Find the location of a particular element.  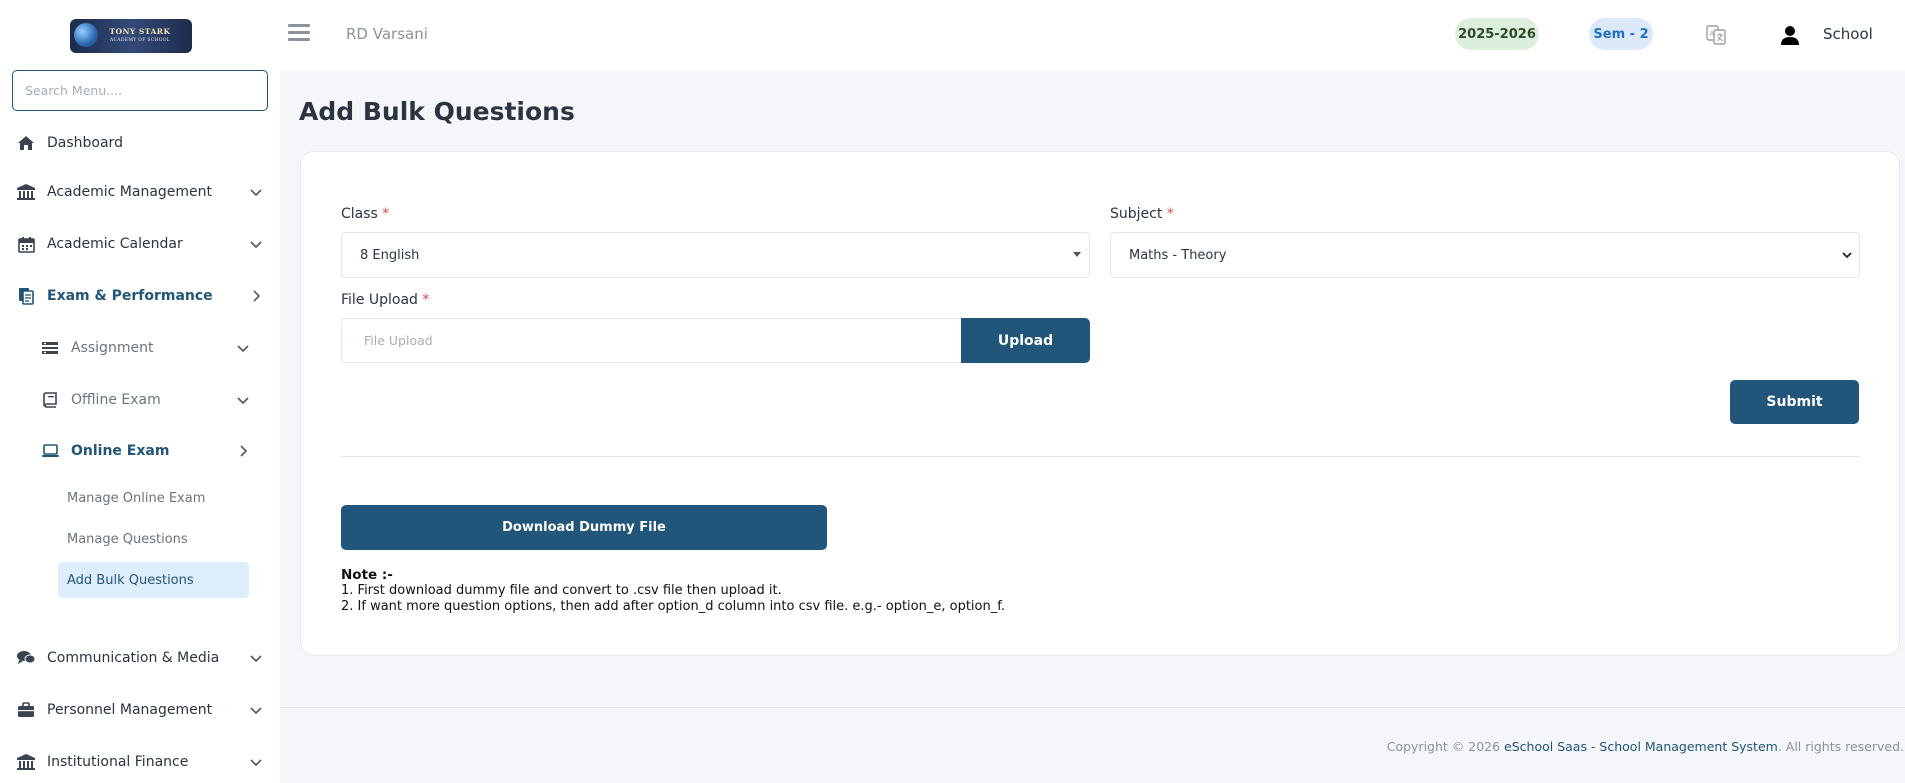

globe-icon is located at coordinates (86, 35).